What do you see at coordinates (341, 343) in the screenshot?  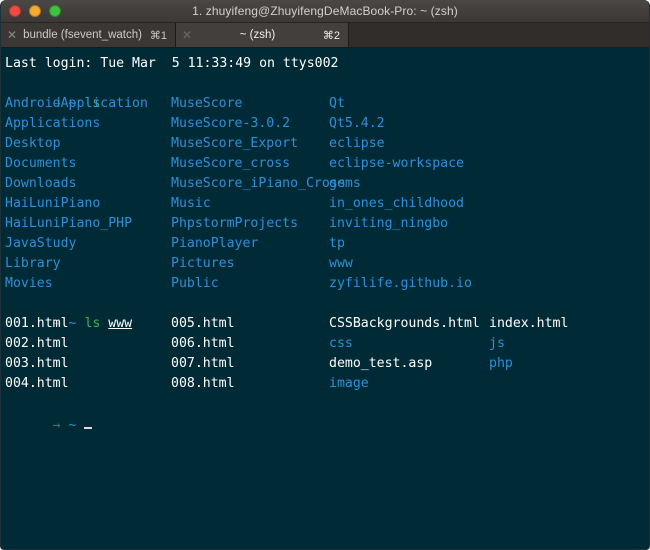 I see `ls-entry: css` at bounding box center [341, 343].